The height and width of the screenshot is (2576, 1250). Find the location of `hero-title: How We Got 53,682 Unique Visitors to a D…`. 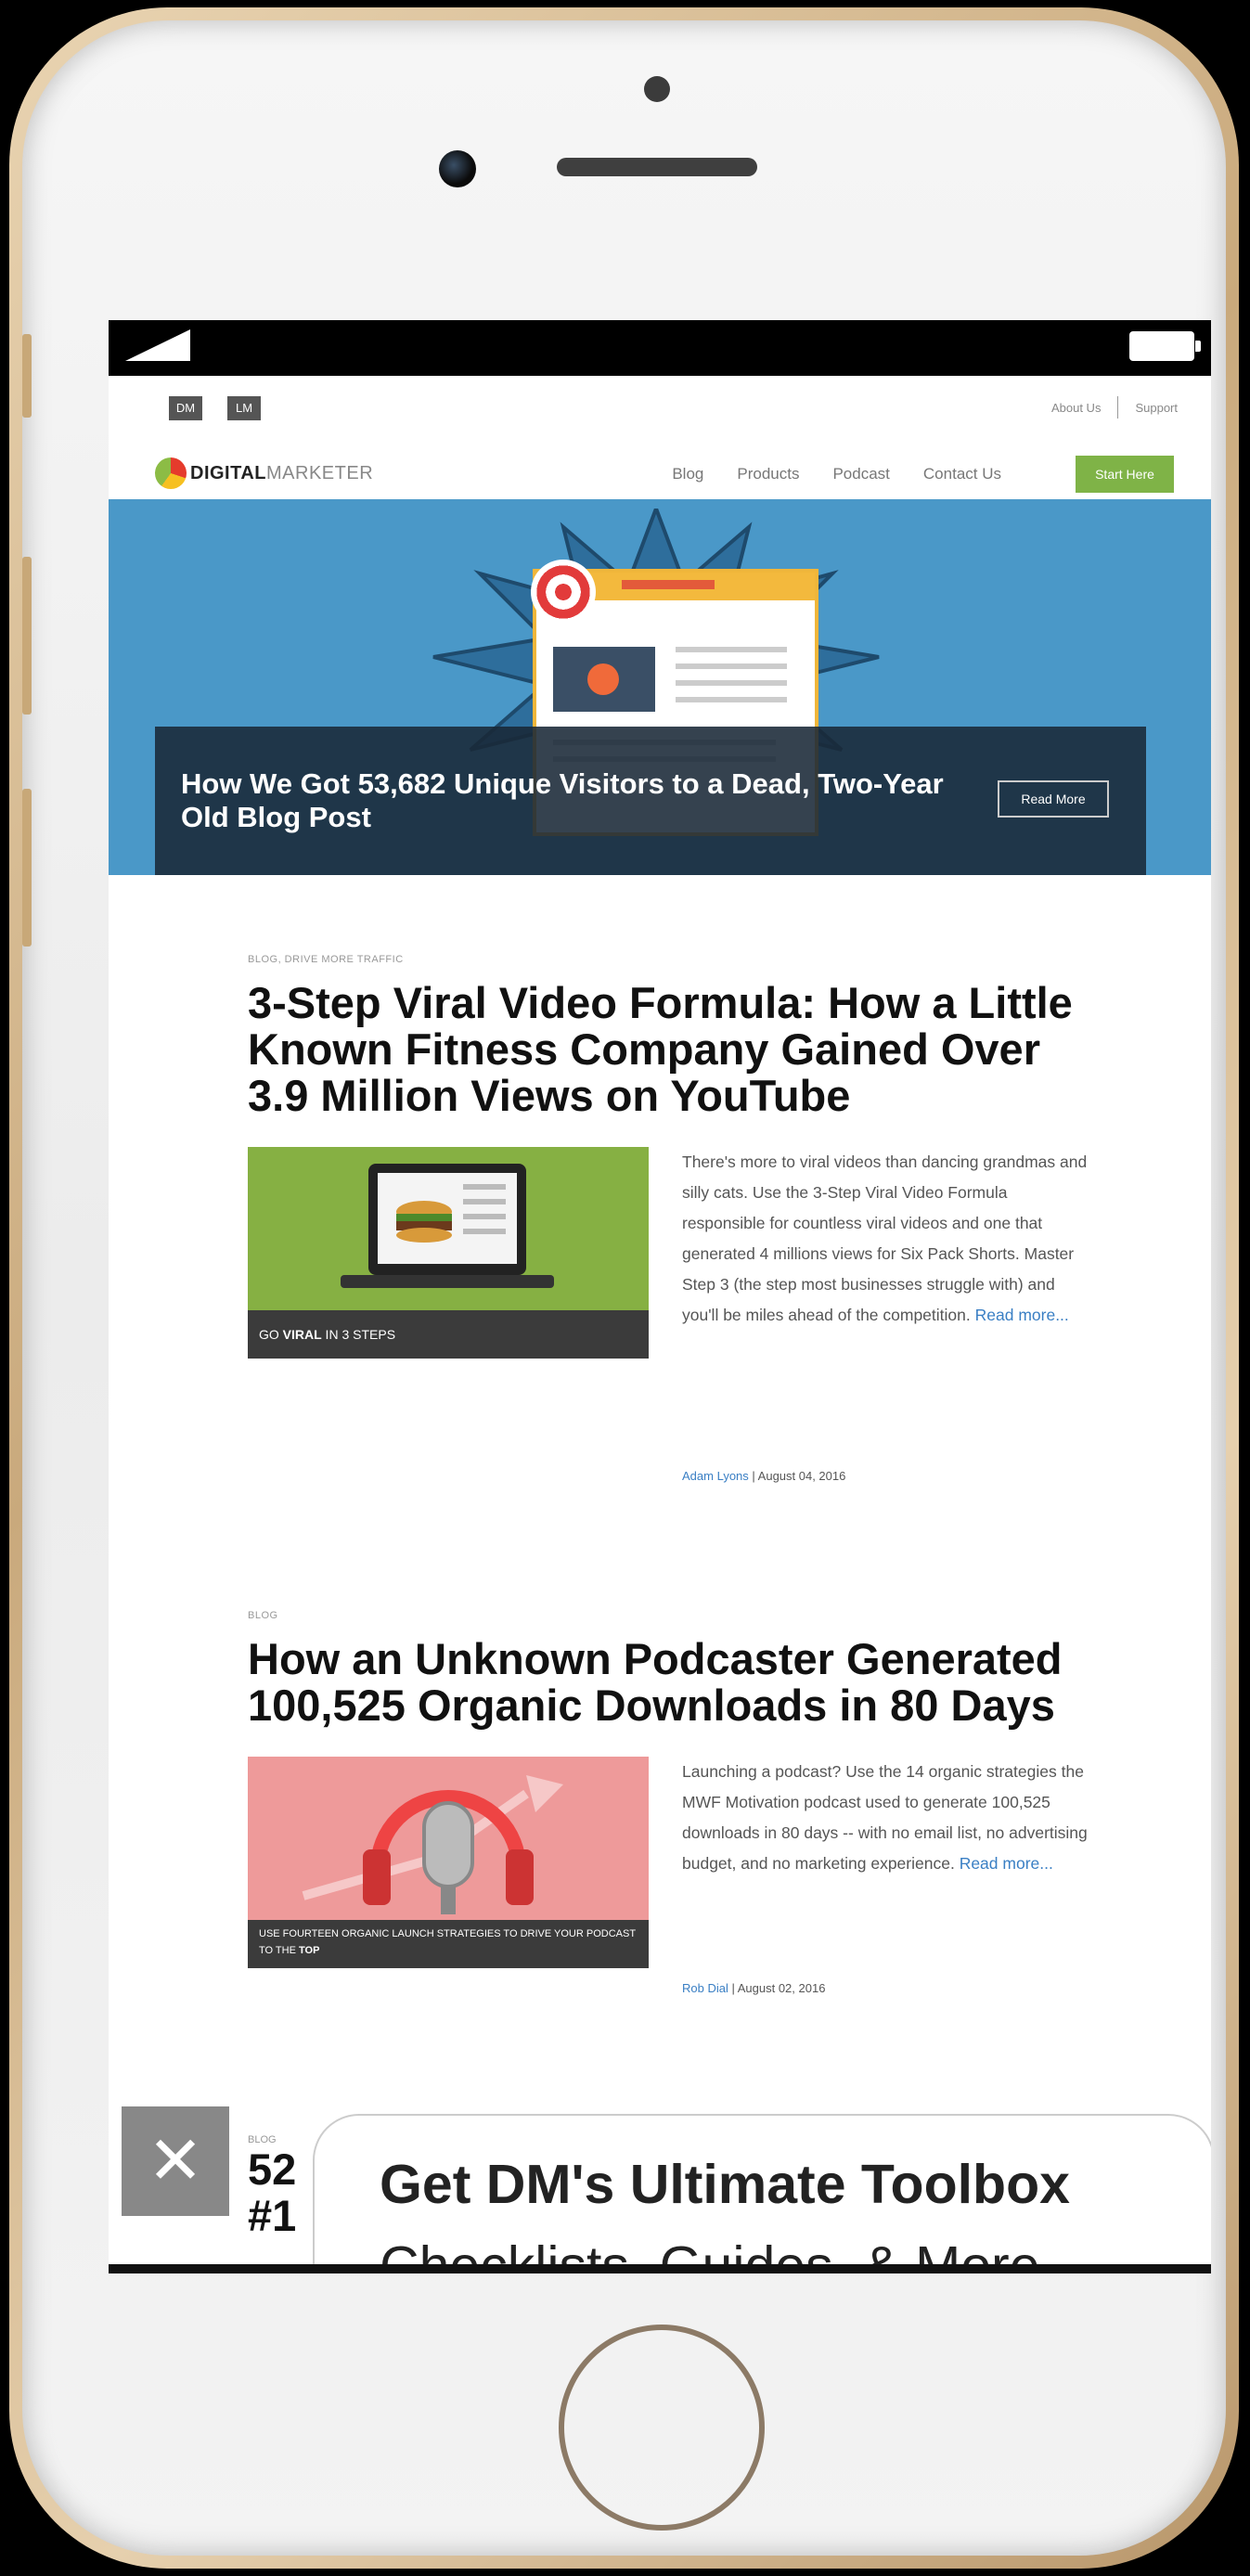

hero-title: How We Got 53,682 Unique Visitors to a D… is located at coordinates (589, 800).